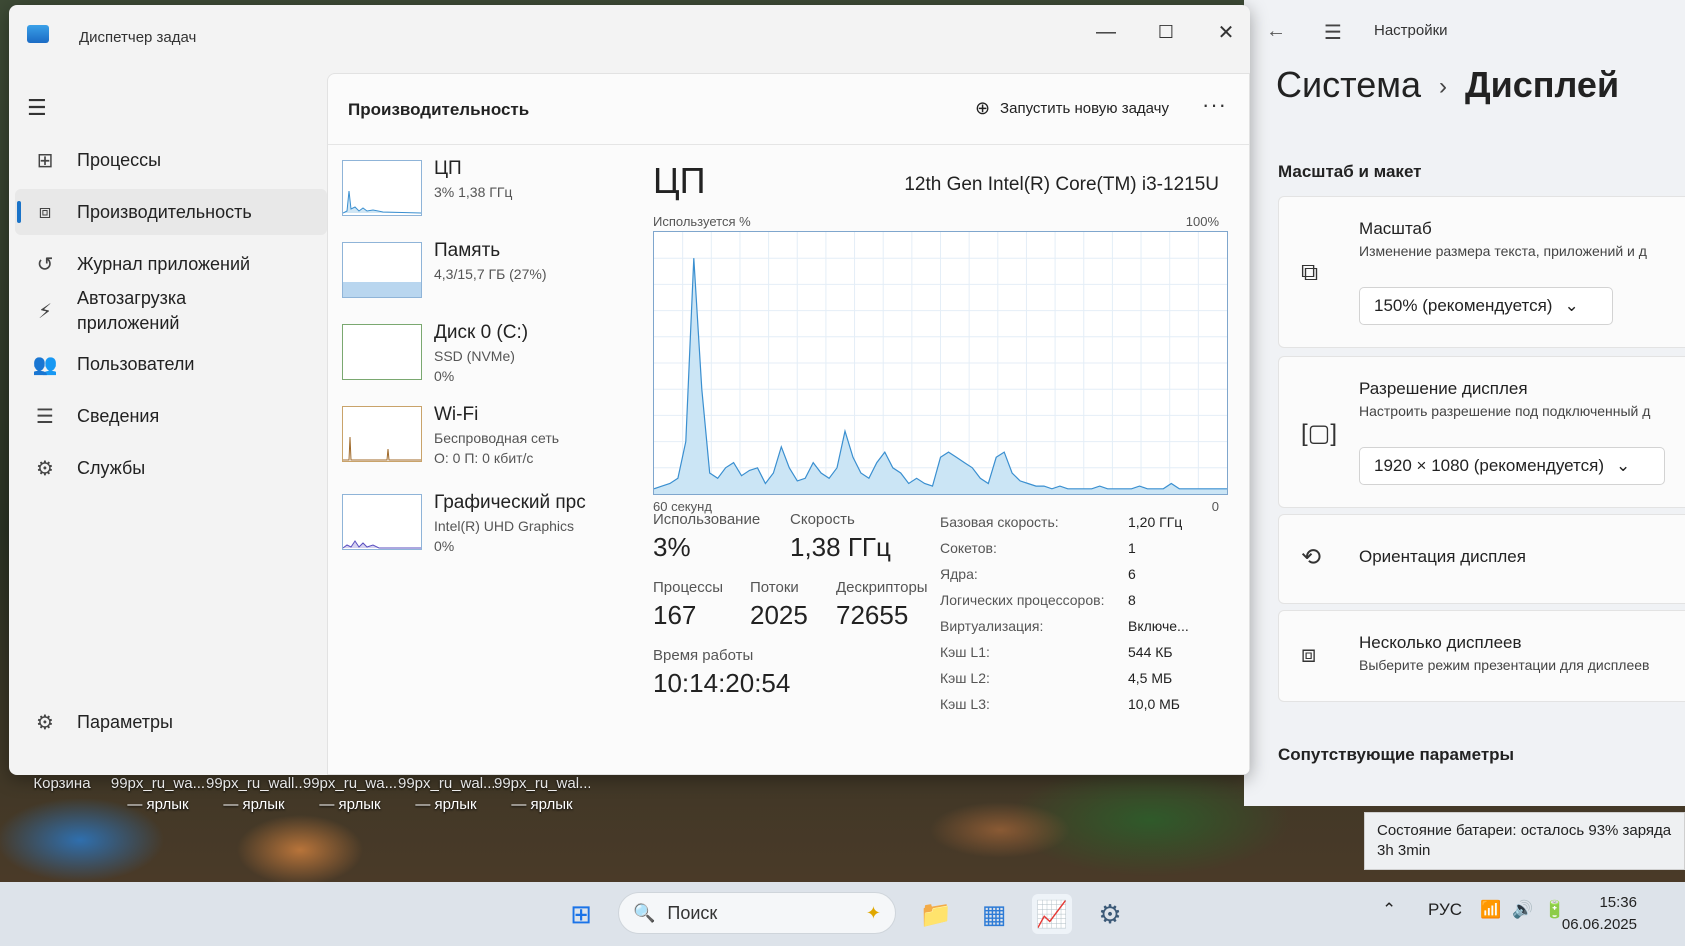 Image resolution: width=1685 pixels, height=946 pixels. What do you see at coordinates (171, 416) in the screenshot?
I see `sidebar-item-details: ☰ Сведения` at bounding box center [171, 416].